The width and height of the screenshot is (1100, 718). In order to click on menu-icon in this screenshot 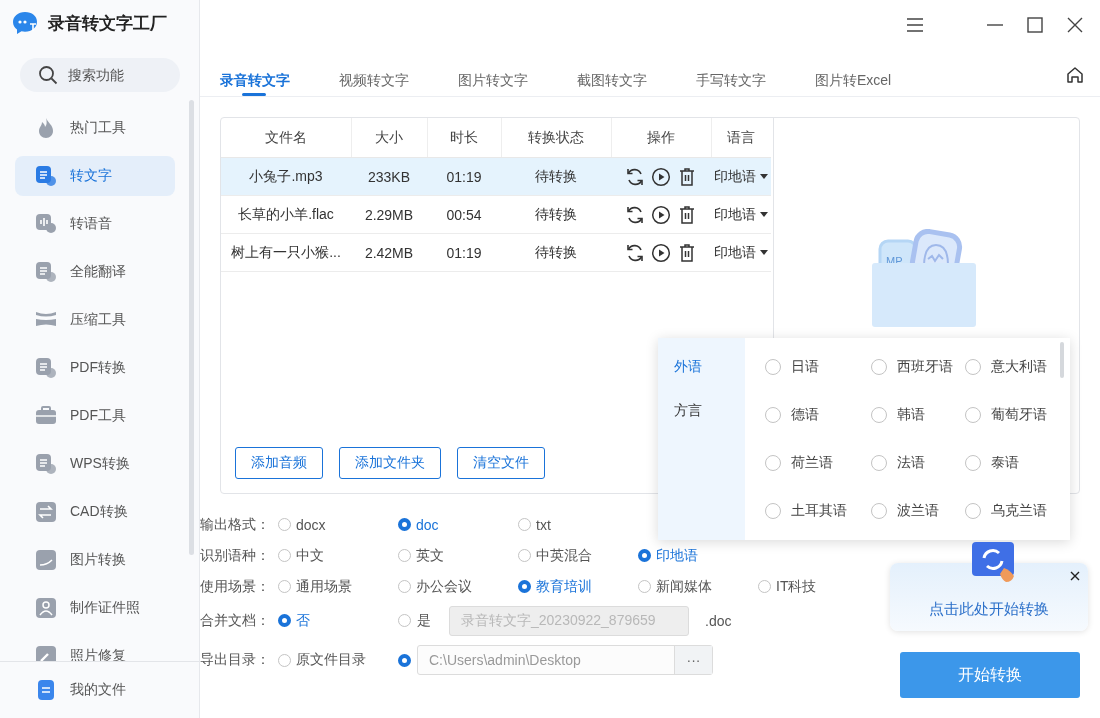, I will do `click(915, 25)`.